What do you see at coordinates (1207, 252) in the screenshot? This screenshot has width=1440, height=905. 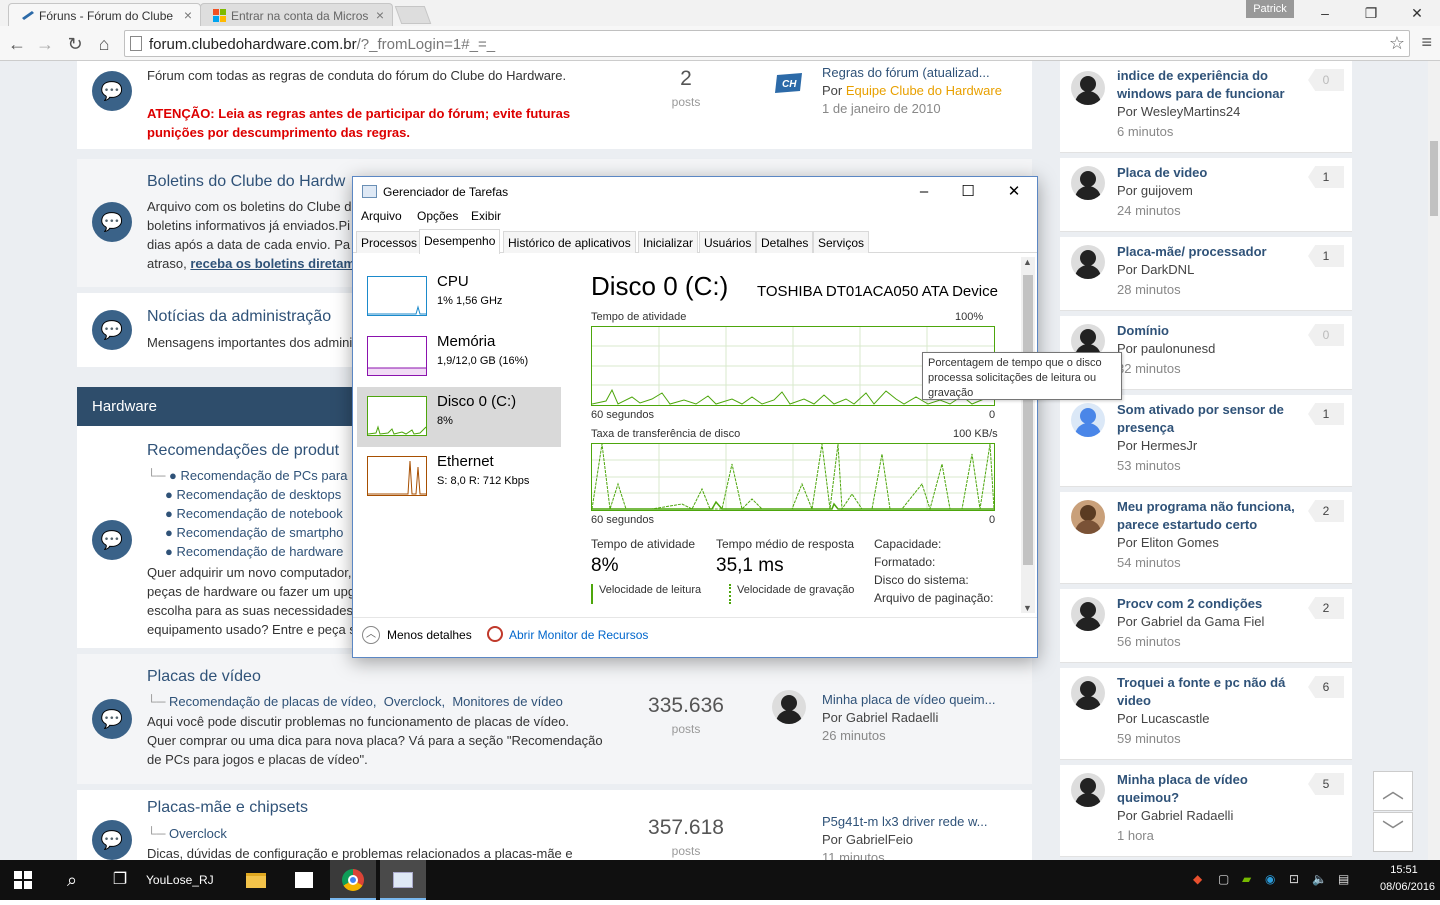 I see `topic-title: Placa-mãe/ processador` at bounding box center [1207, 252].